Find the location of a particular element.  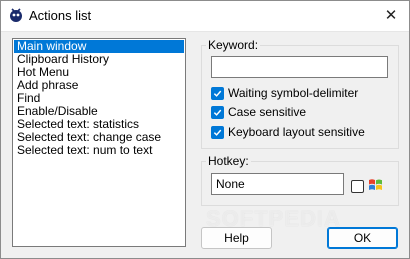

list-item: Selected text: num to text is located at coordinates (99, 150).